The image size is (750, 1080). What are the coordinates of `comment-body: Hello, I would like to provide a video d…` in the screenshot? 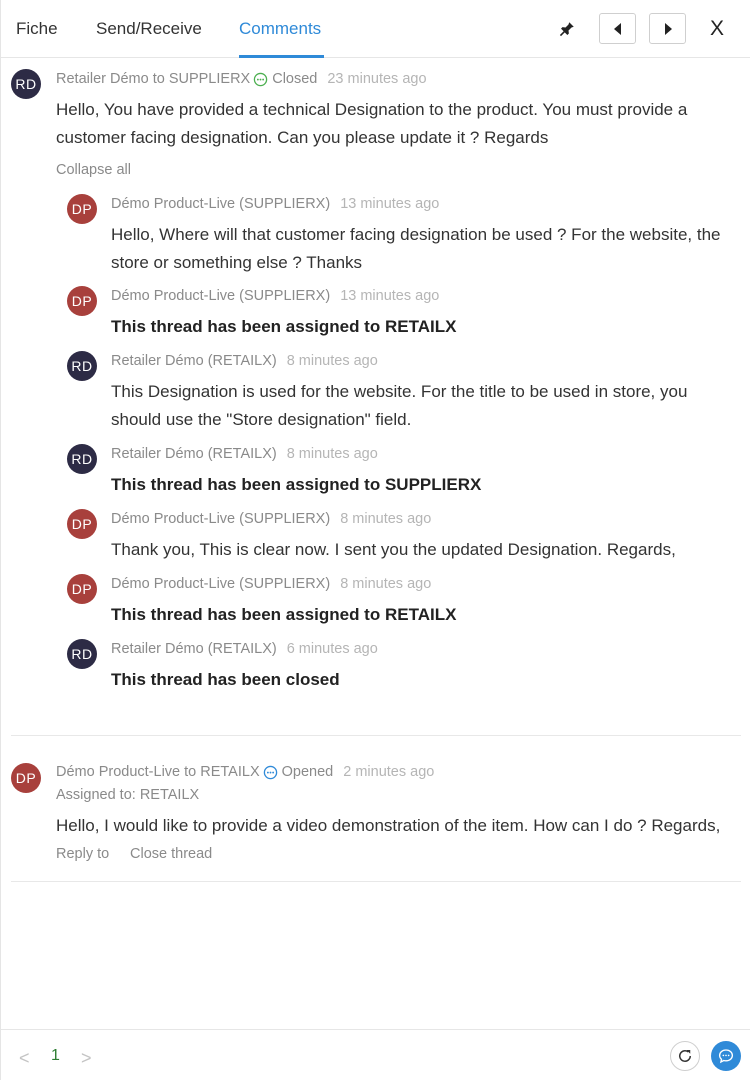 It's located at (388, 825).